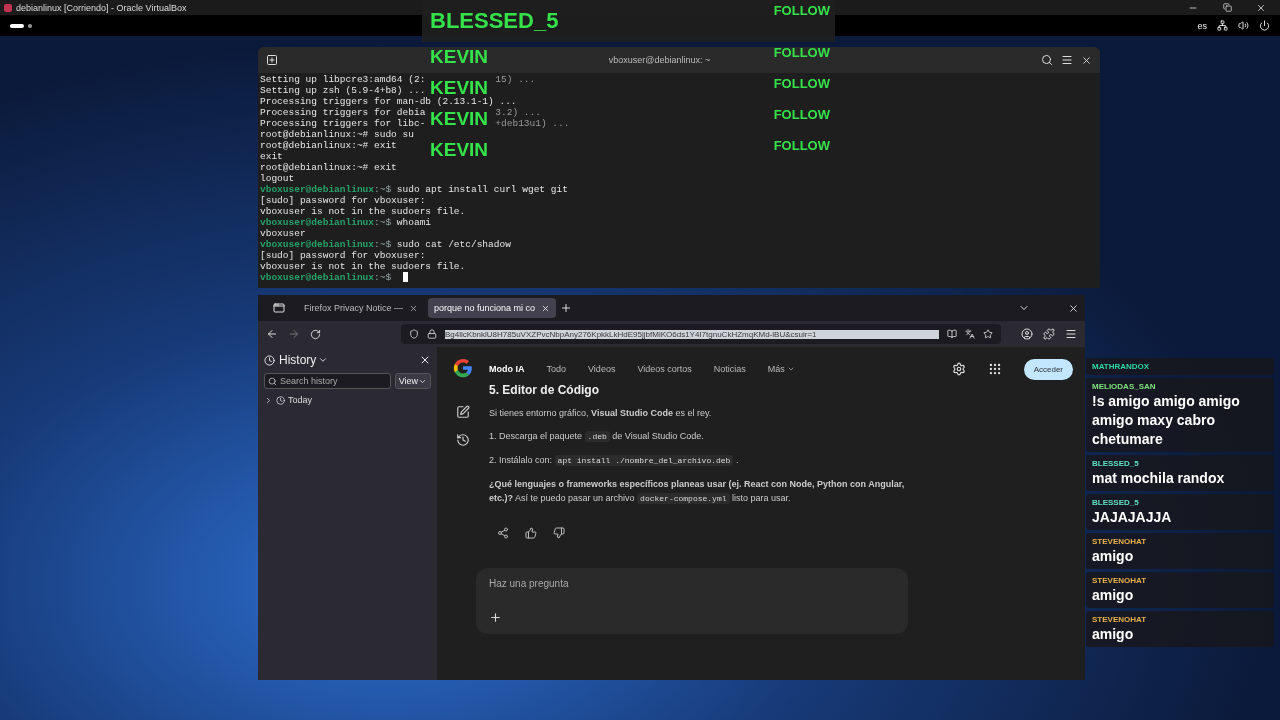 This screenshot has width=1280, height=720. Describe the element at coordinates (343, 123) in the screenshot. I see `terminal-output: Processing triggers for libc-` at that location.